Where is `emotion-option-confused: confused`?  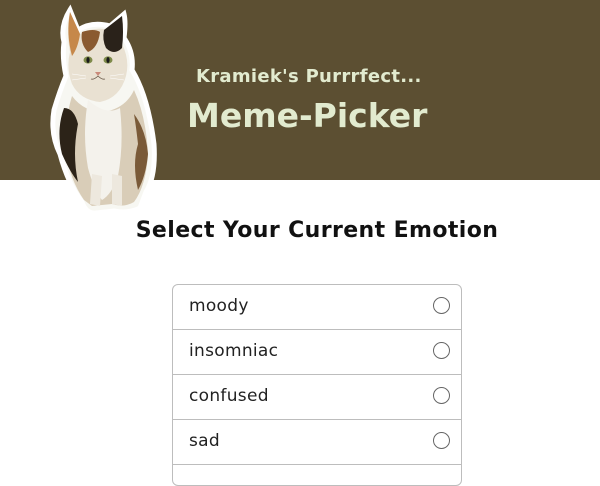 emotion-option-confused: confused is located at coordinates (317, 397).